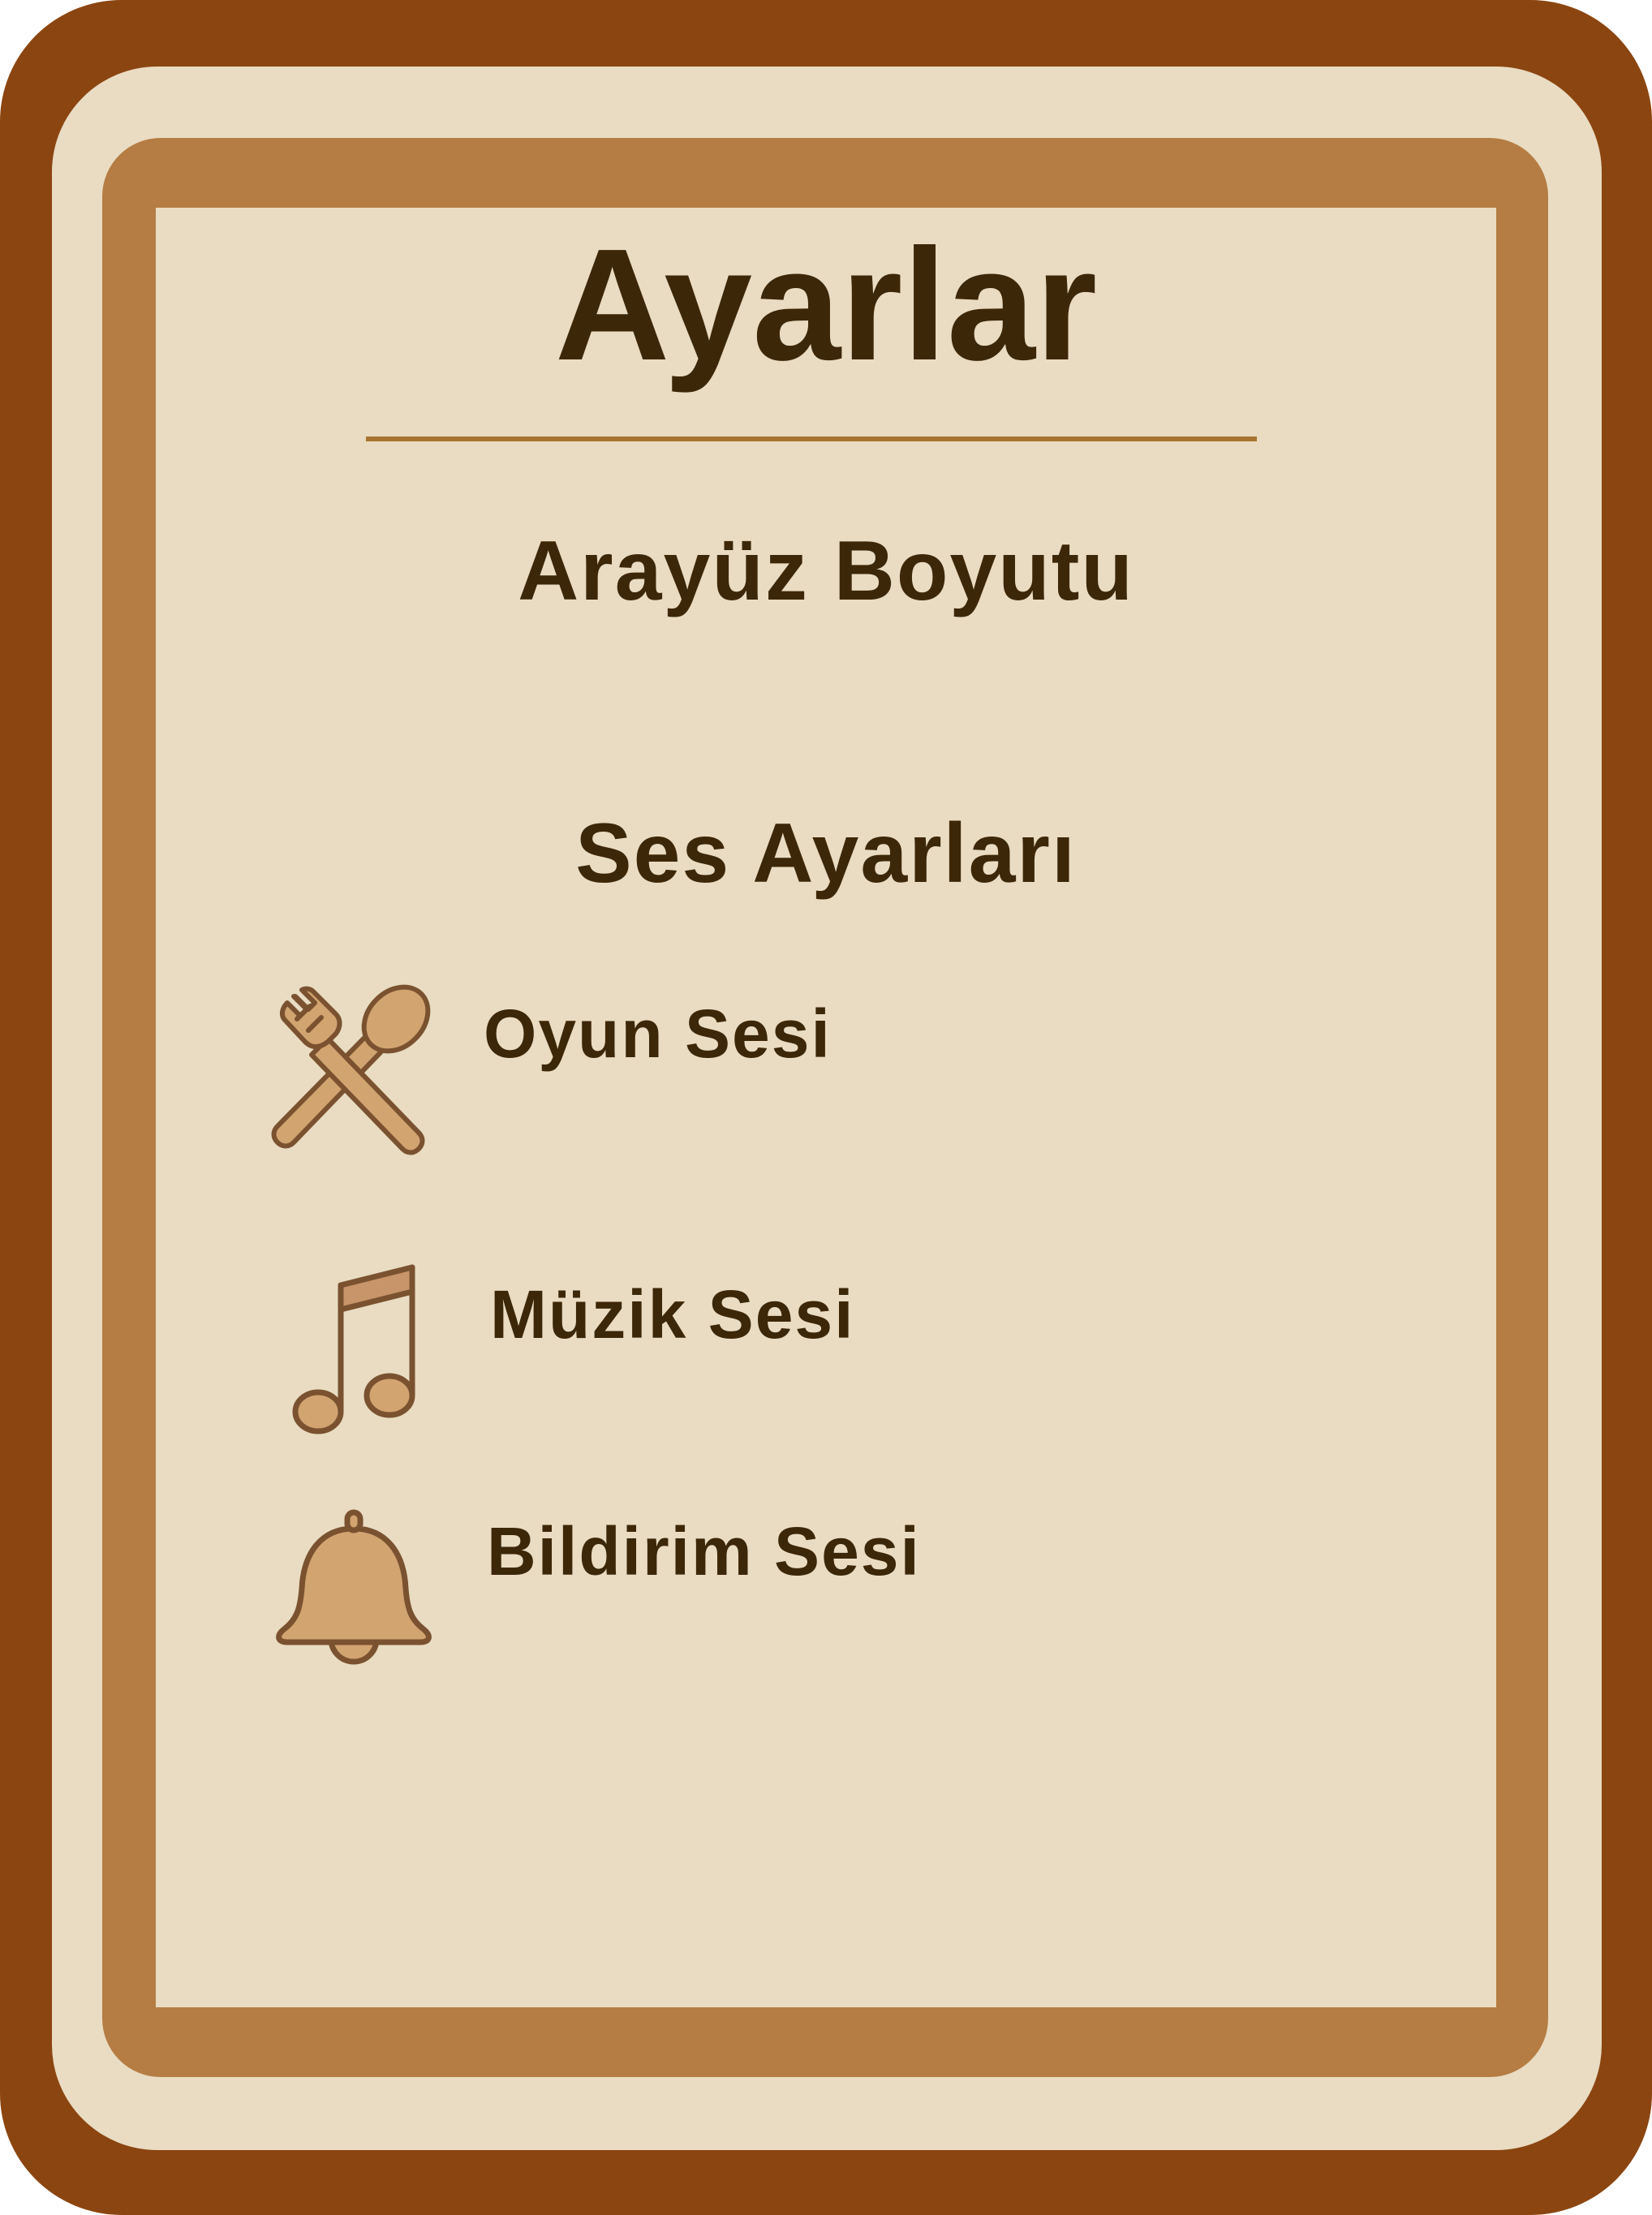 Image resolution: width=1652 pixels, height=2215 pixels. Describe the element at coordinates (658, 1034) in the screenshot. I see `game-sound-label: Oyun Sesi` at that location.